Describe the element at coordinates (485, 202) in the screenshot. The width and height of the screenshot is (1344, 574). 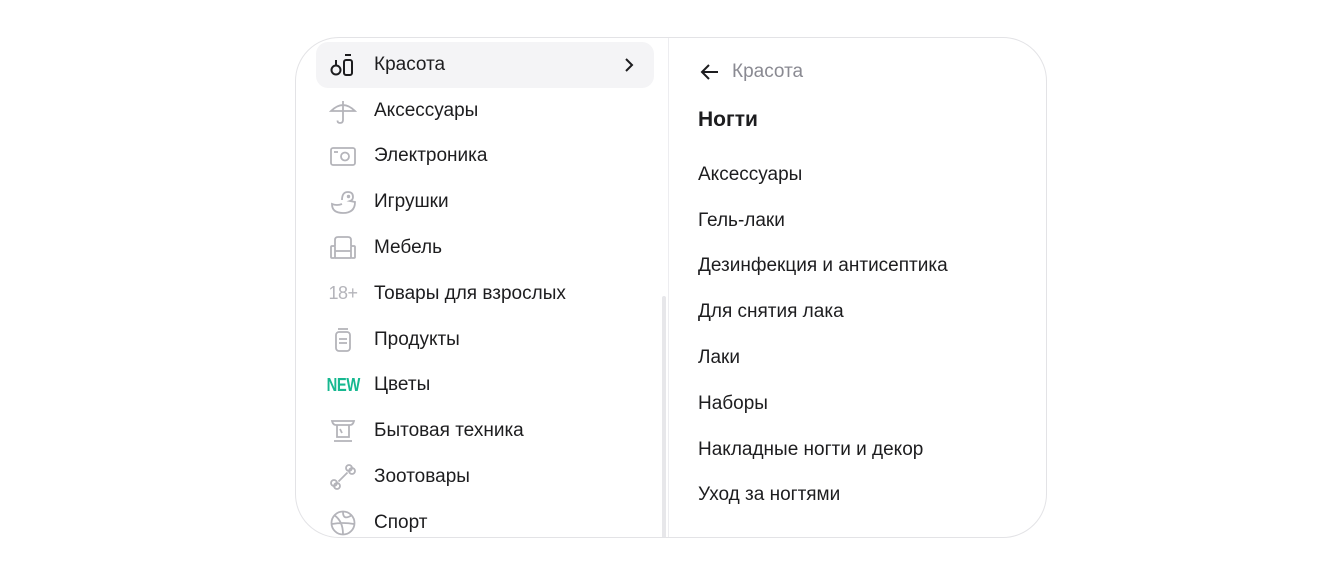
I see `sidebar-item-toys: Игрушки` at that location.